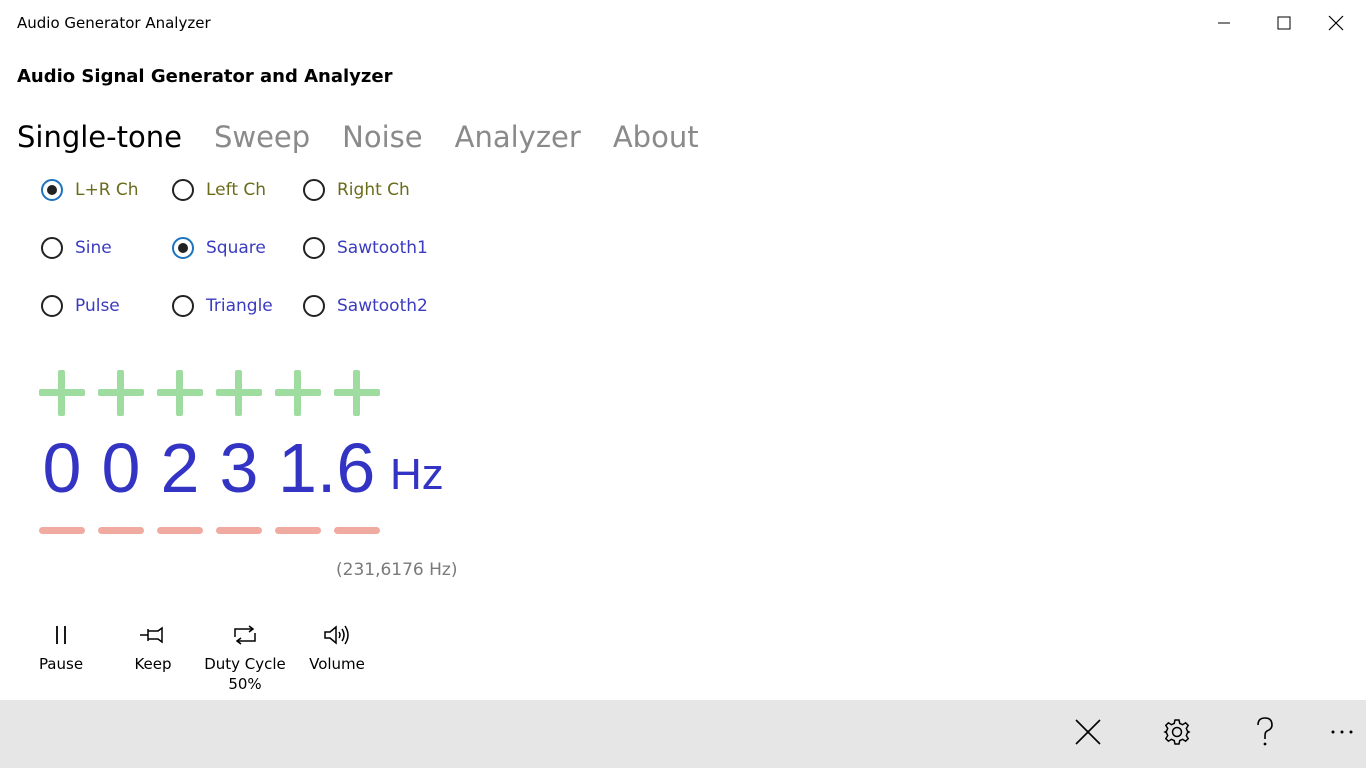 This screenshot has height=768, width=1366. I want to click on radio-sine: Sine, so click(76, 248).